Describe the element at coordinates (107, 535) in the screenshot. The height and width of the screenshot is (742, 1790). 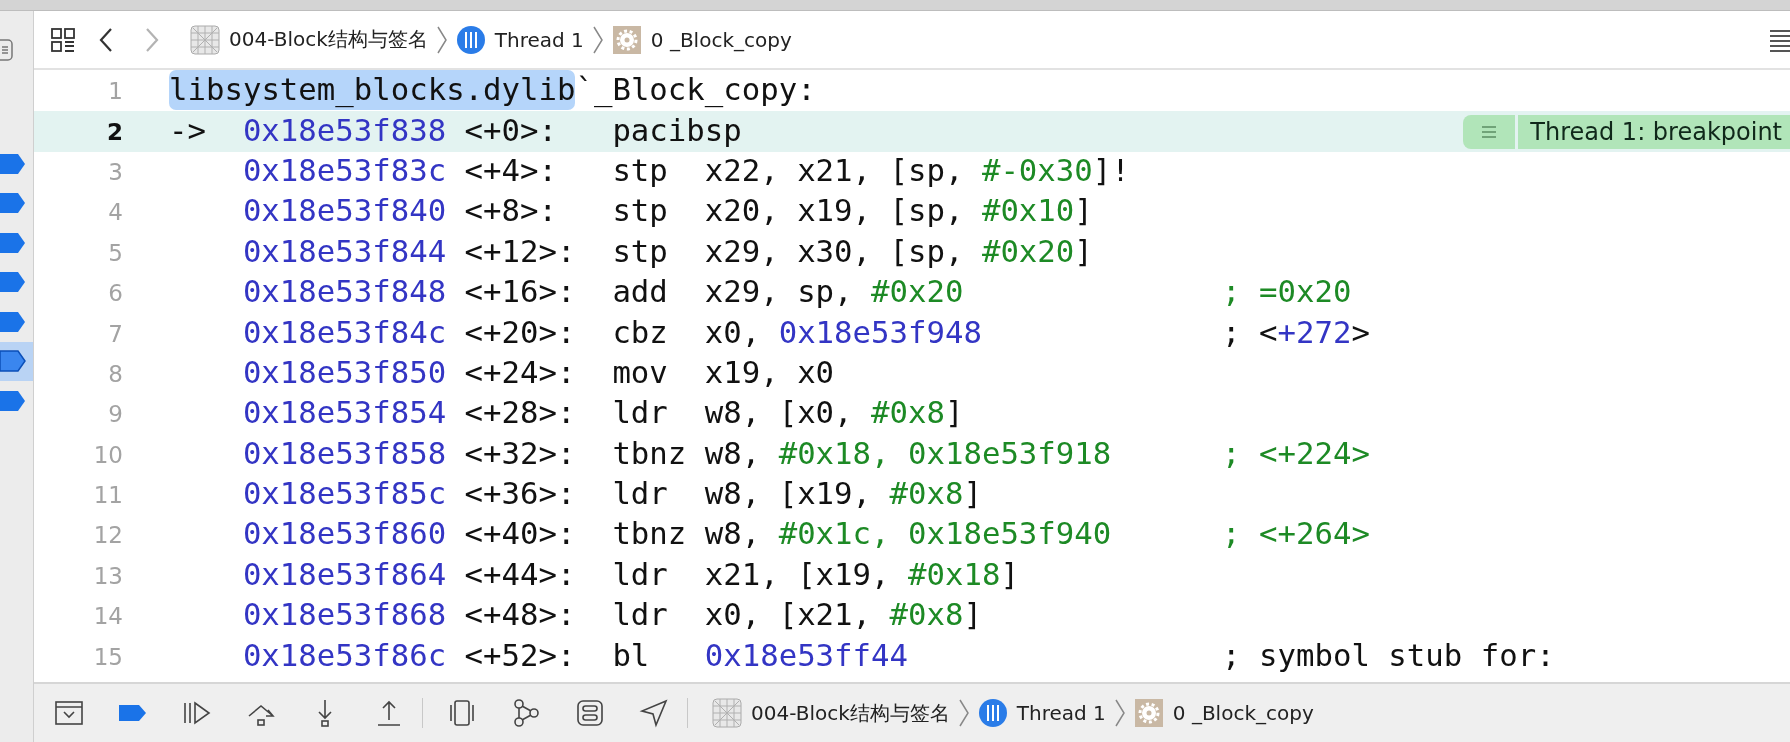
I see `line-number: 12` at that location.